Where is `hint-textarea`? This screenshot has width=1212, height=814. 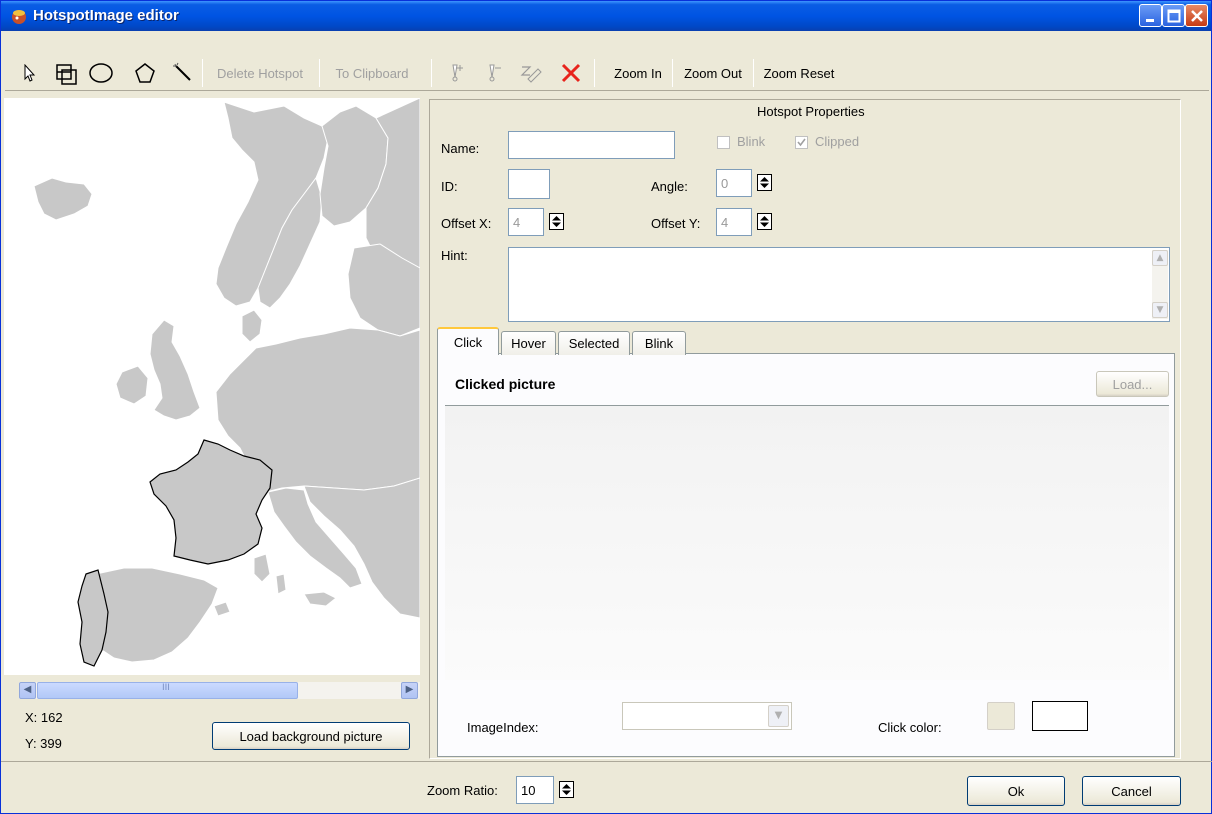
hint-textarea is located at coordinates (839, 284).